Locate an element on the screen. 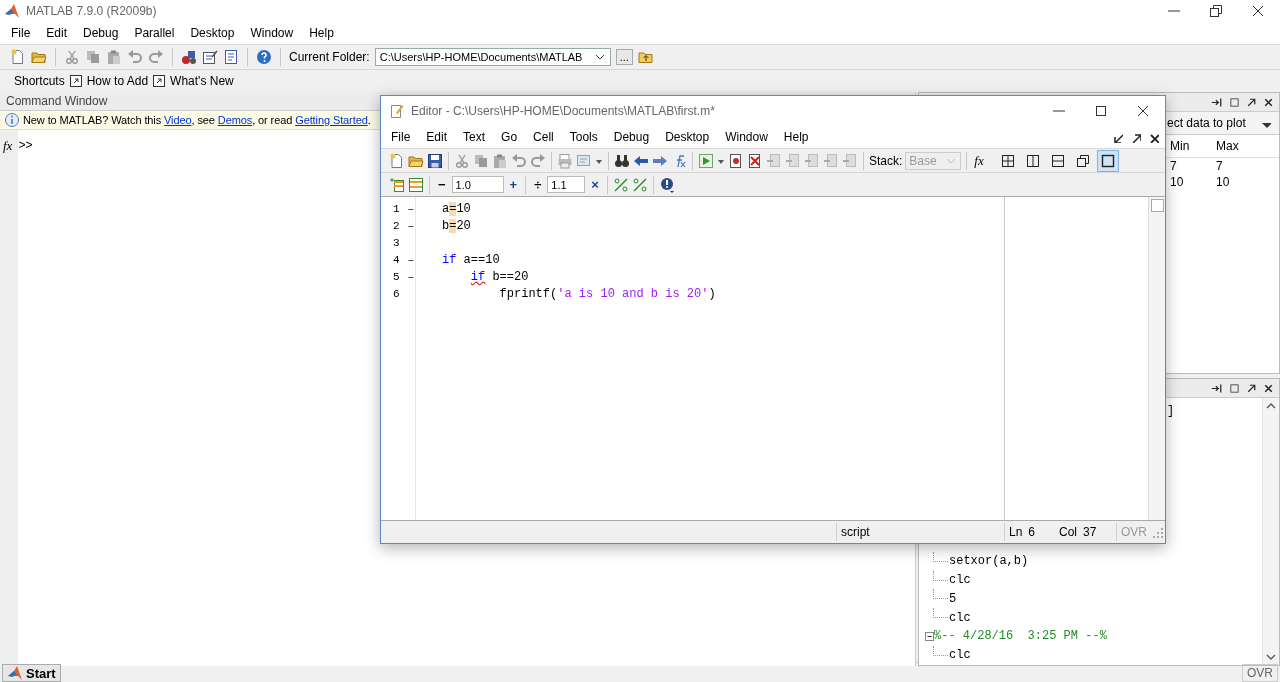  shortcuts-label: Shortcuts is located at coordinates (39, 81).